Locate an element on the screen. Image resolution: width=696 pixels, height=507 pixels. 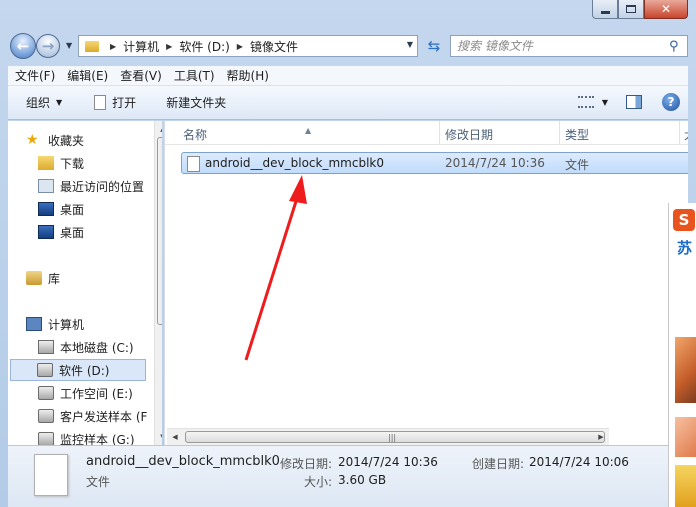
sidebar-item-drive-d: 软件 (D:) is located at coordinates (78, 370).